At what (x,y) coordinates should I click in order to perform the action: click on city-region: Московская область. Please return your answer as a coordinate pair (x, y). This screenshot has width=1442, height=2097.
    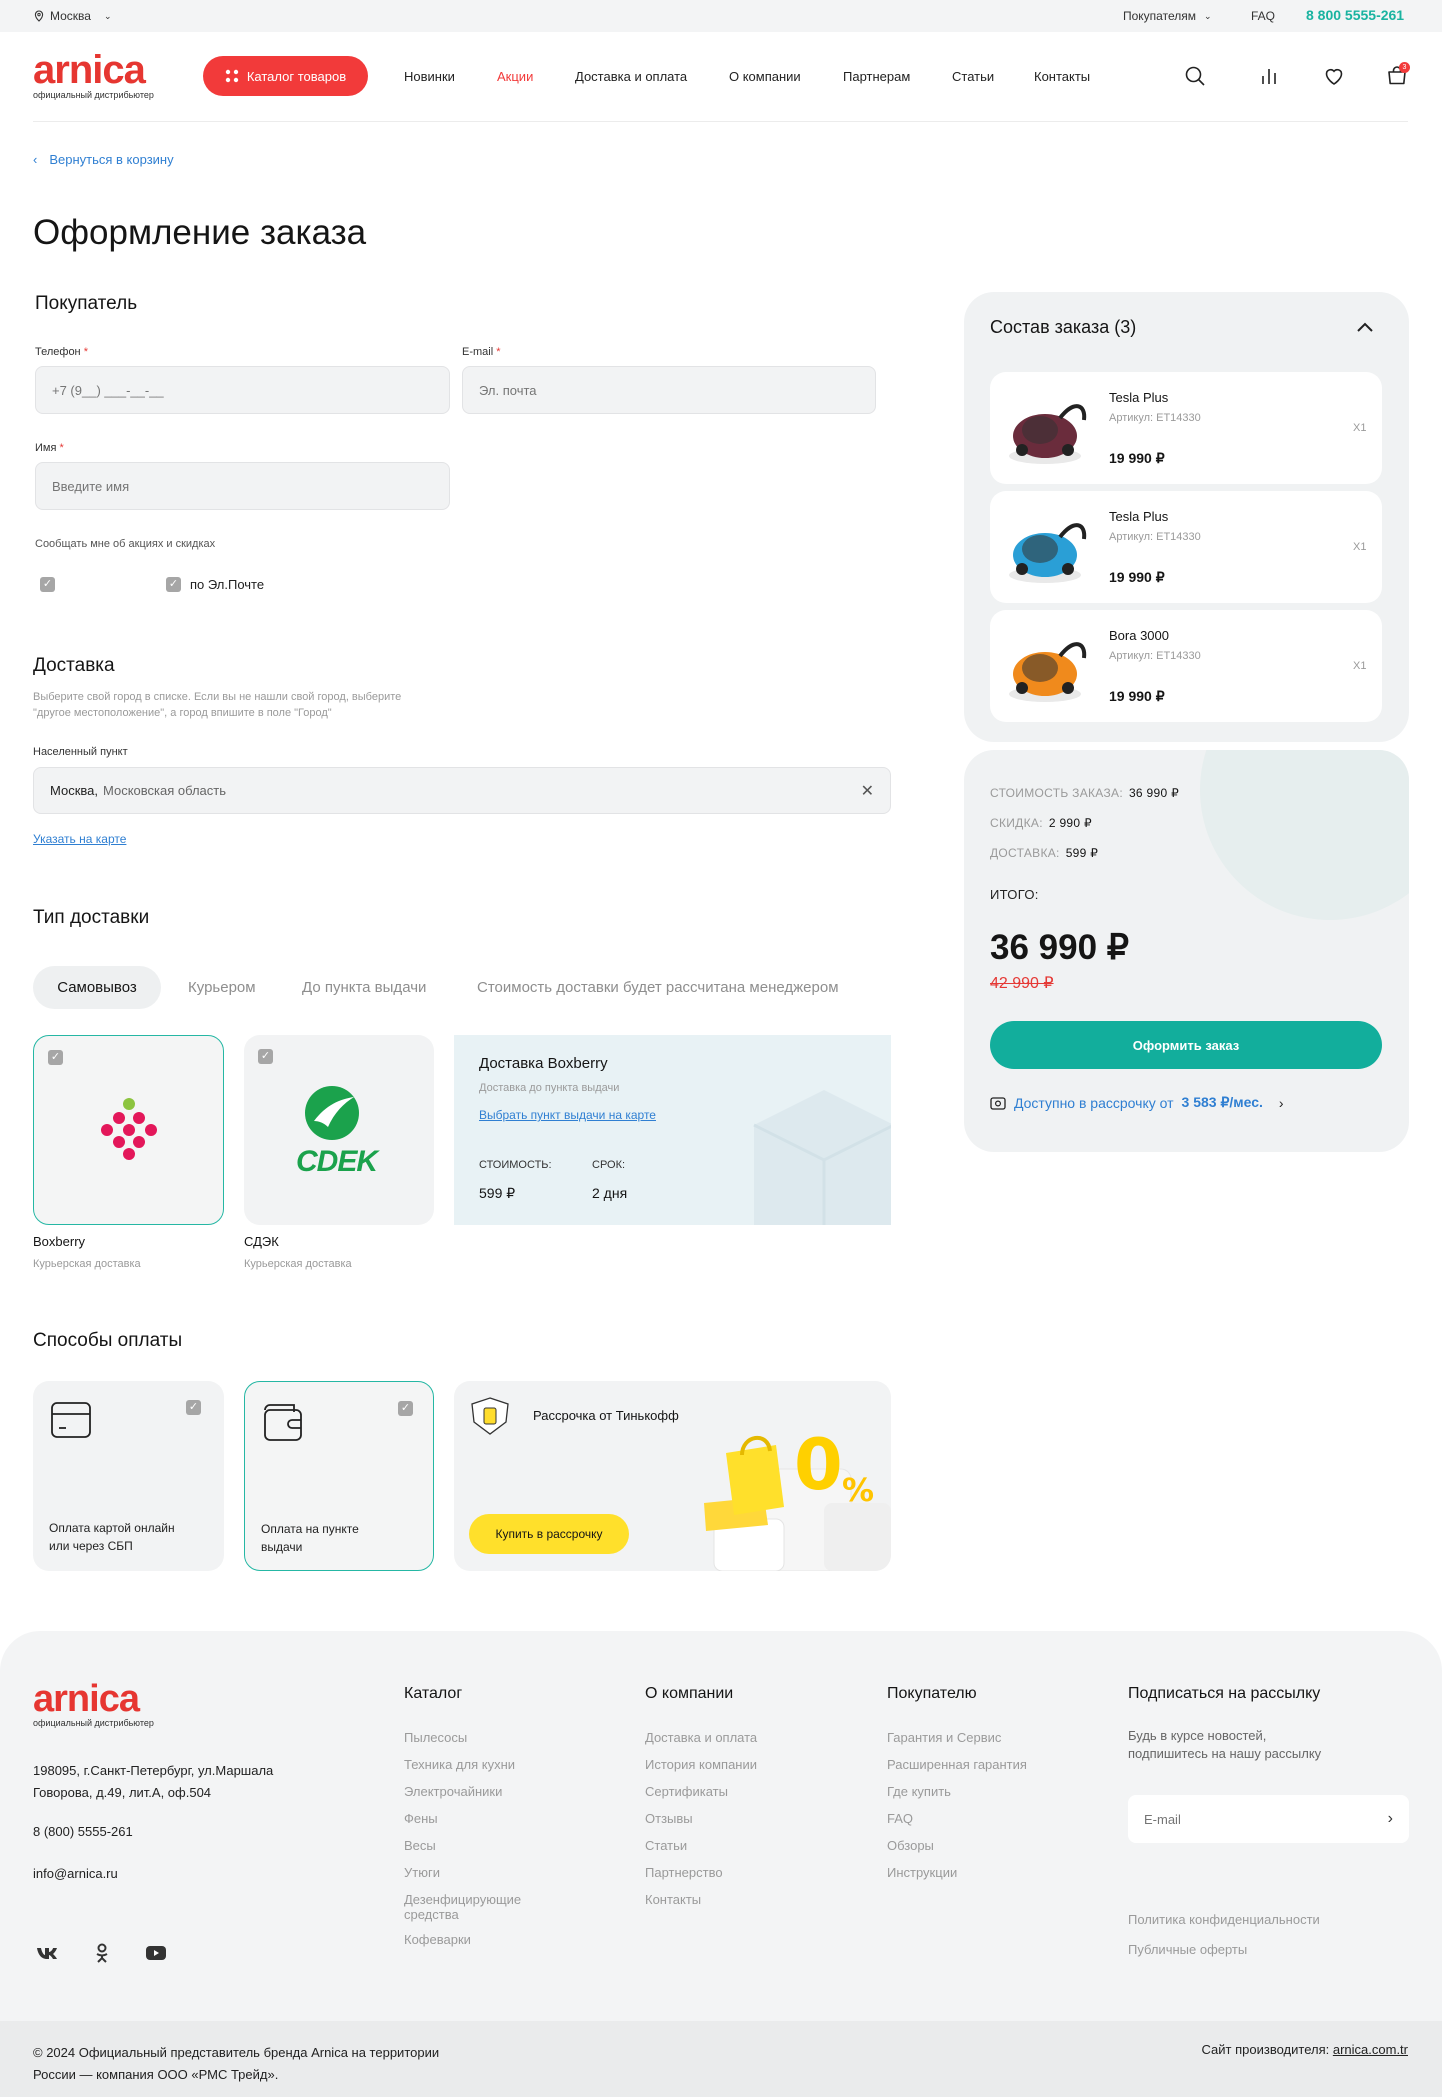
    Looking at the image, I should click on (165, 790).